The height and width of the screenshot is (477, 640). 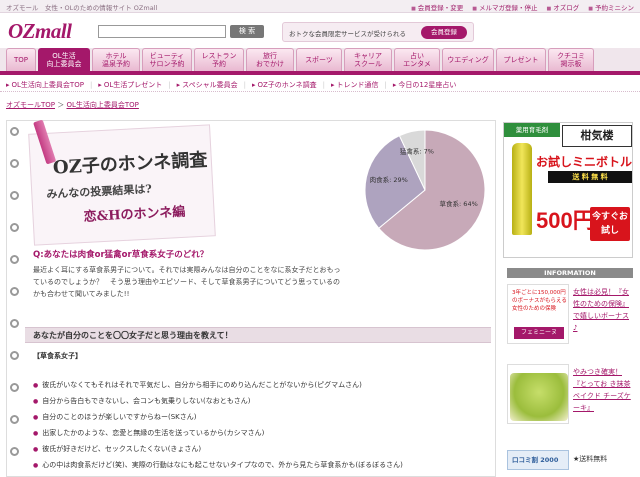 I want to click on breadcrumb-sep: ＞, so click(x=61, y=105).